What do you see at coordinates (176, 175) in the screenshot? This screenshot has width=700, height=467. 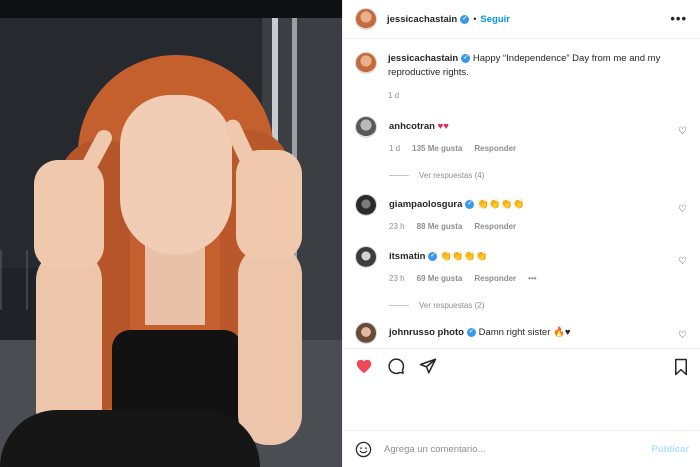 I see `photo-face` at bounding box center [176, 175].